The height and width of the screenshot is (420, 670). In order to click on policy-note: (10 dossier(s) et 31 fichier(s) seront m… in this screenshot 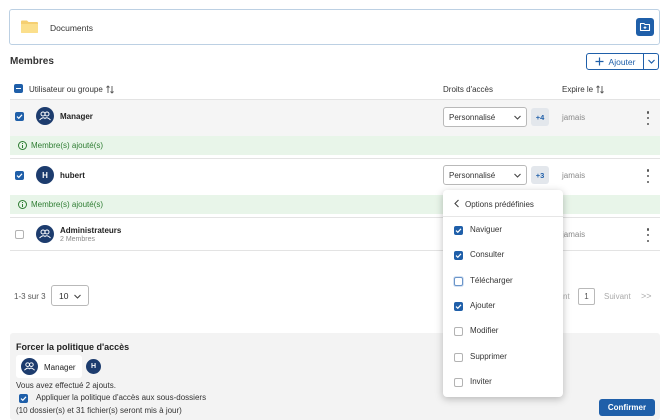, I will do `click(99, 410)`.